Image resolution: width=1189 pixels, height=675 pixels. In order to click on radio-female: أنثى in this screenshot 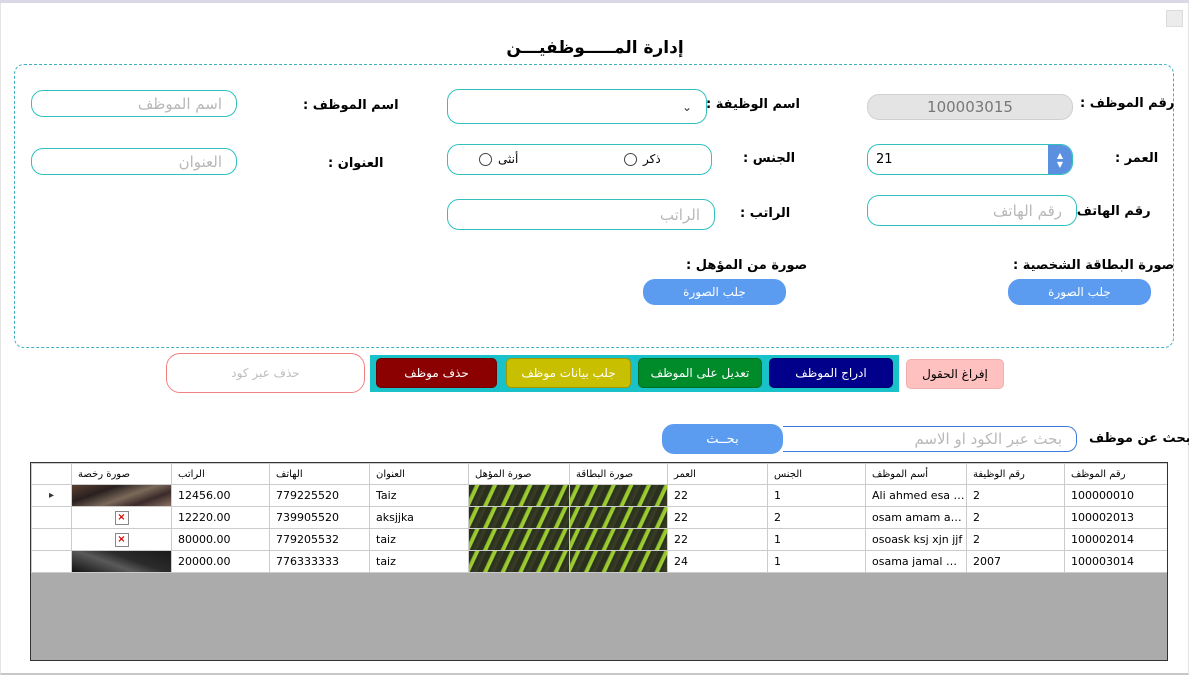, I will do `click(498, 159)`.